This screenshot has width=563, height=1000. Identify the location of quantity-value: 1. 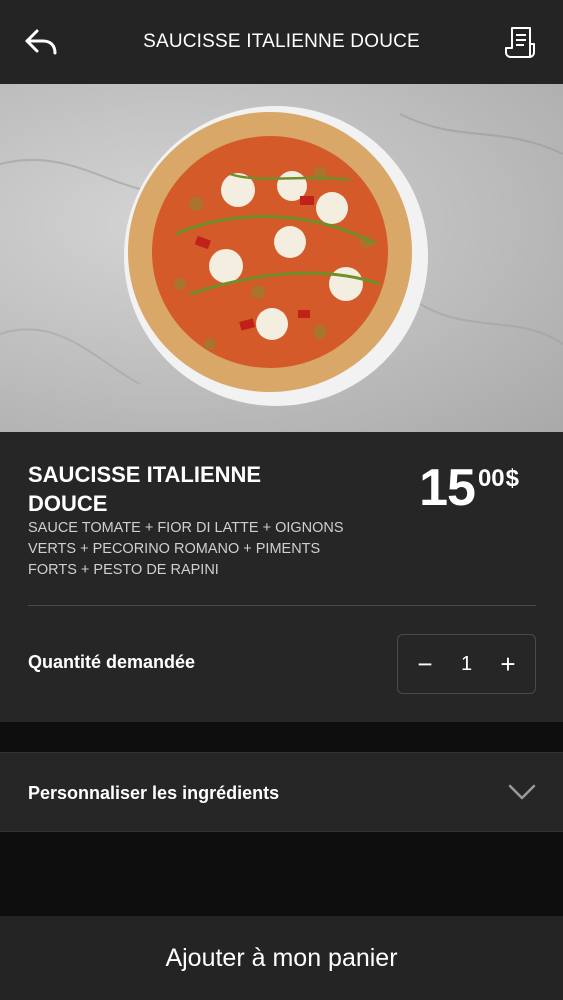
(466, 663).